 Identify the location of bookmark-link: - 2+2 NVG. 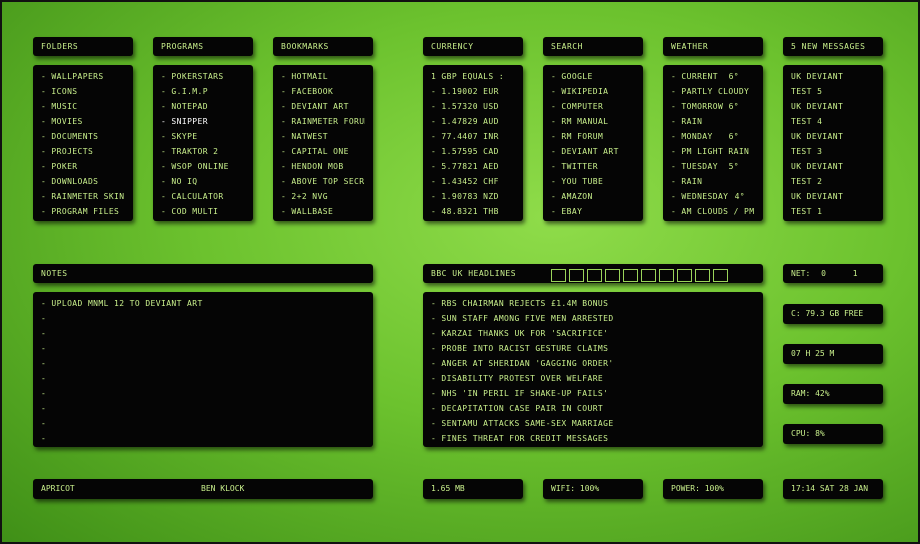
(323, 196).